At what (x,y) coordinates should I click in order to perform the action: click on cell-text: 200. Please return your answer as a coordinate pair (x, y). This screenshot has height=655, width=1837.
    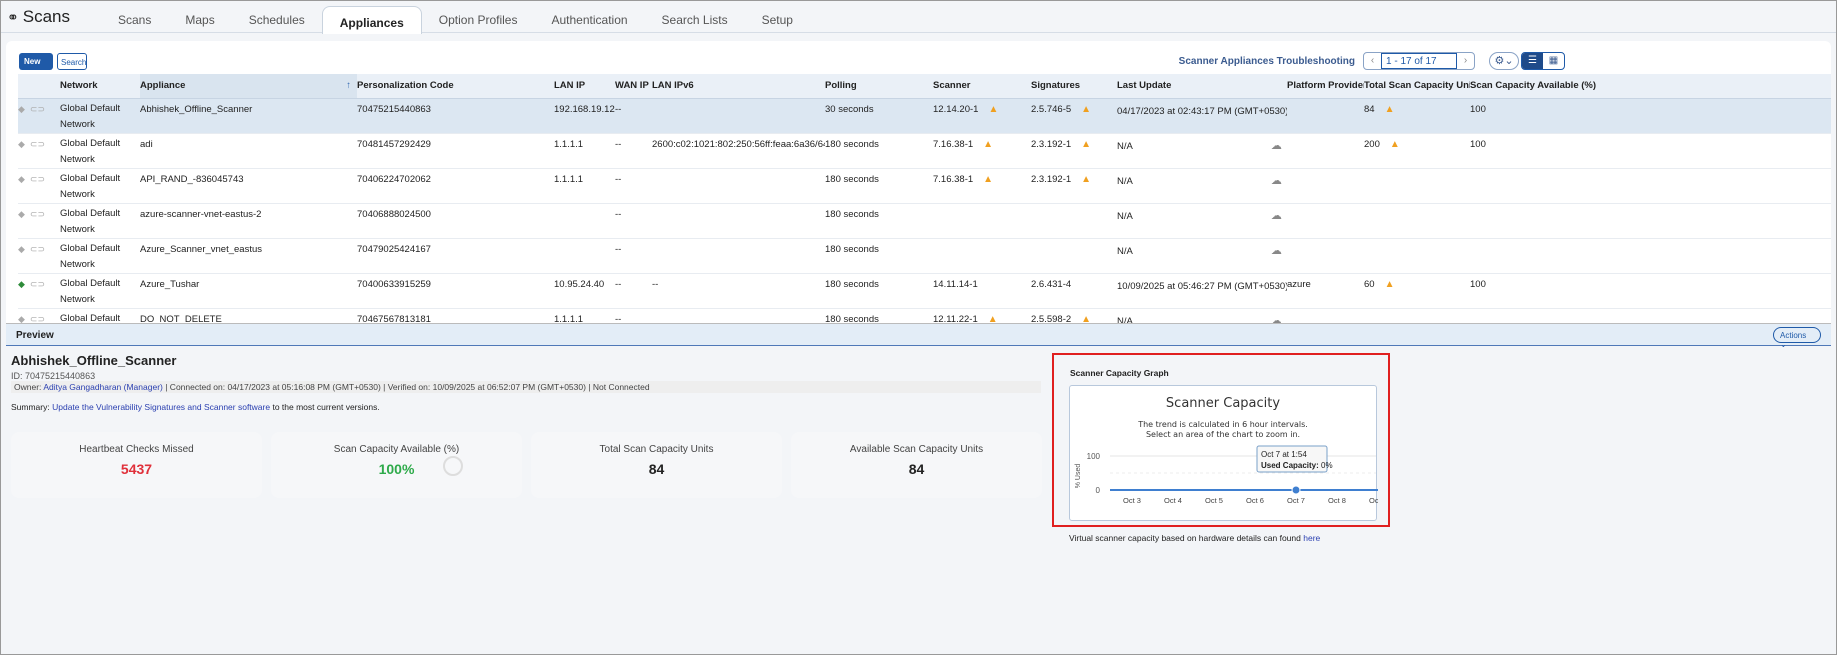
    Looking at the image, I should click on (1372, 144).